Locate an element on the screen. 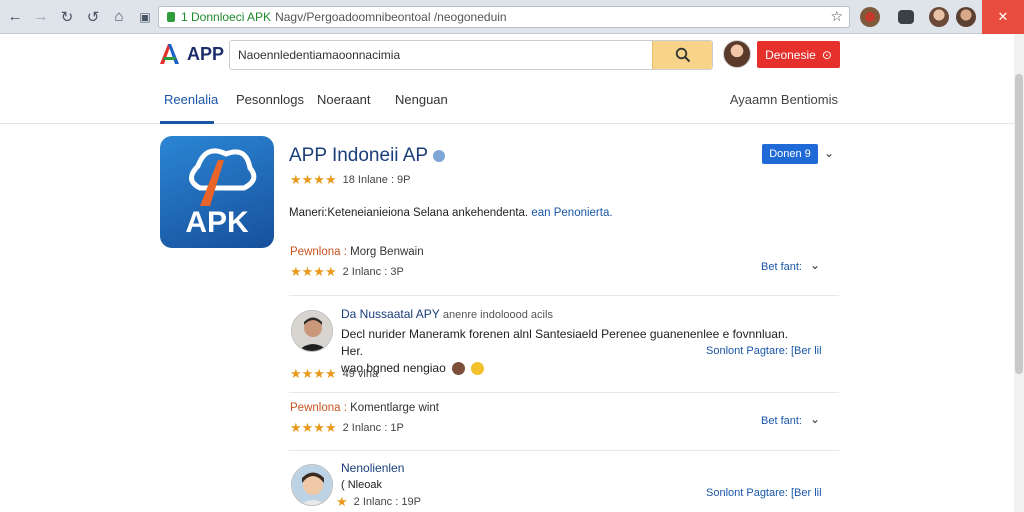  signin-label: Deonesie is located at coordinates (790, 54).